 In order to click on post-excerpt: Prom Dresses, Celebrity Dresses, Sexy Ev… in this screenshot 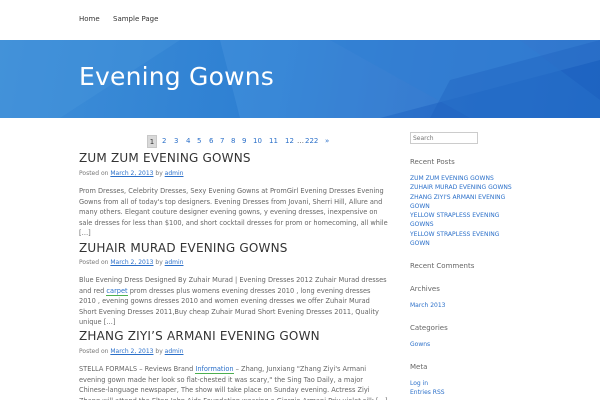, I will do `click(233, 212)`.